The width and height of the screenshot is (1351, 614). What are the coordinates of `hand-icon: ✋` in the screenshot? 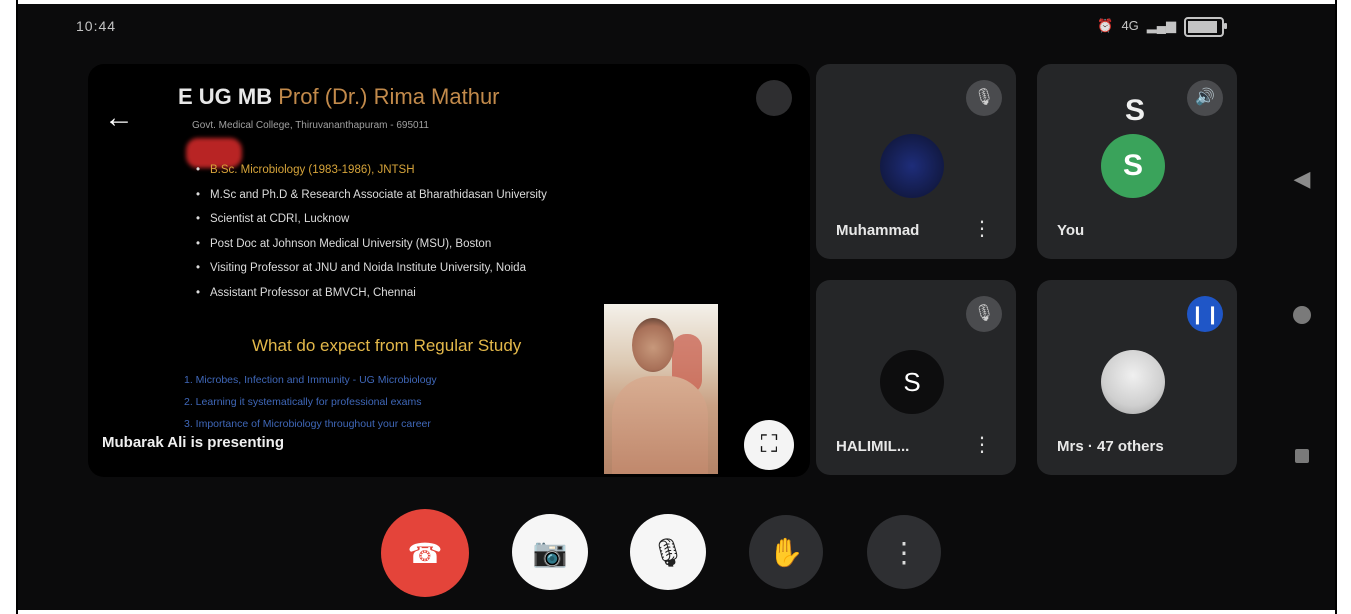 It's located at (786, 552).